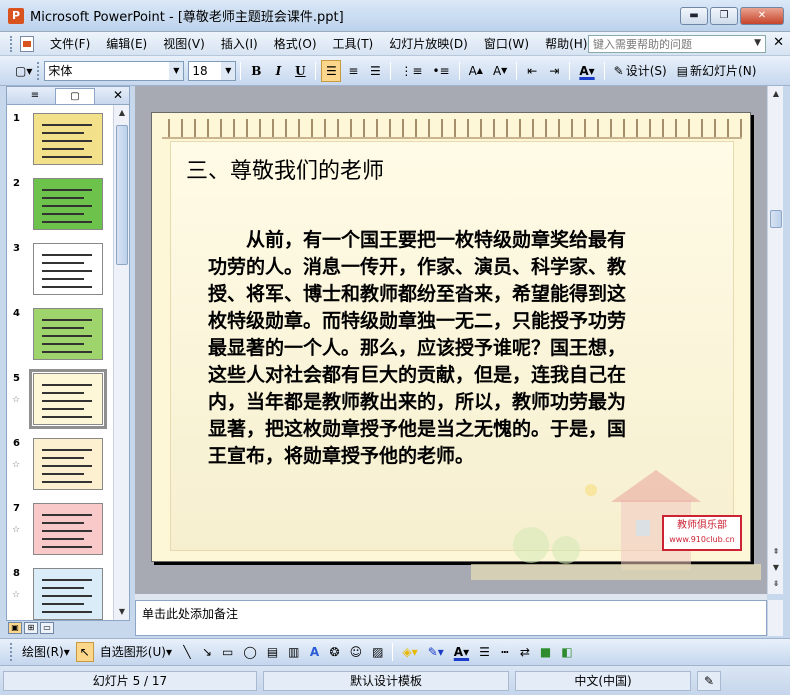 This screenshot has width=790, height=695. I want to click on notes-pane: 单击此处添加备注, so click(451, 618).